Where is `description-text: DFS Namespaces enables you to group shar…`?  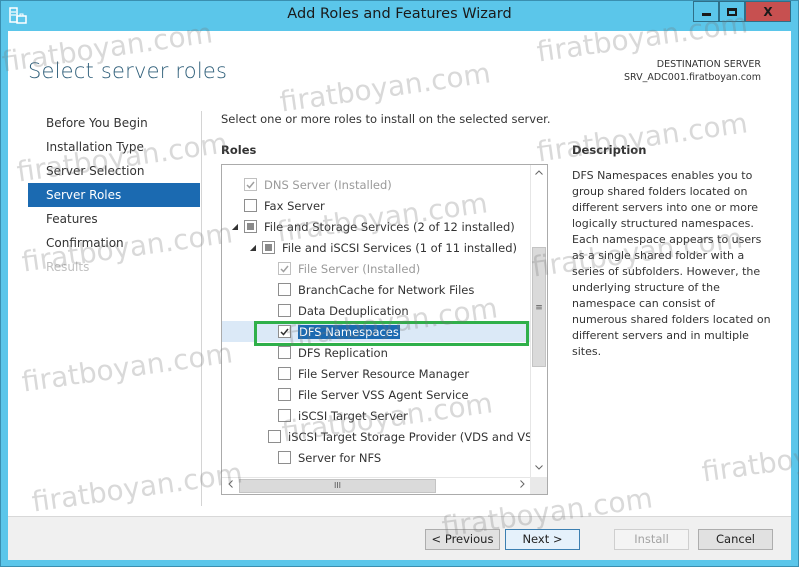 description-text: DFS Namespaces enables you to group shar… is located at coordinates (671, 263).